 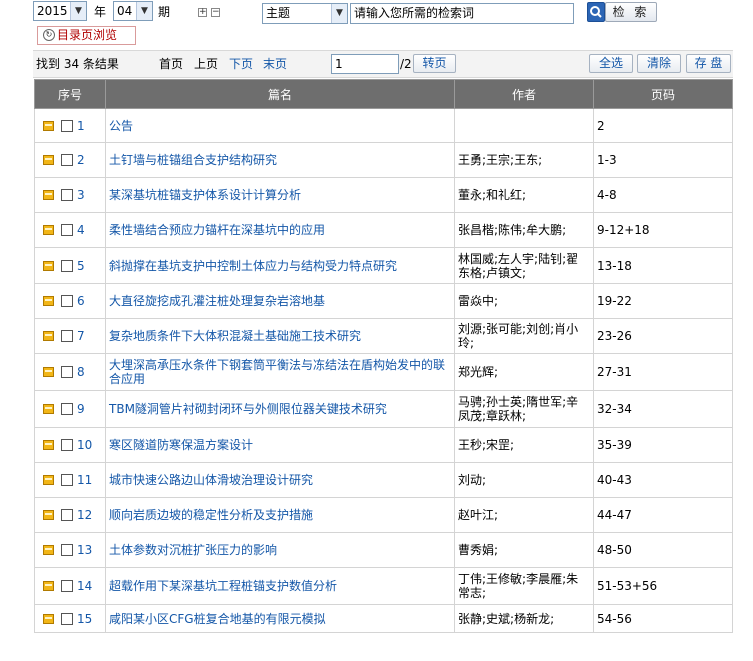 I want to click on search-icon, so click(x=596, y=12).